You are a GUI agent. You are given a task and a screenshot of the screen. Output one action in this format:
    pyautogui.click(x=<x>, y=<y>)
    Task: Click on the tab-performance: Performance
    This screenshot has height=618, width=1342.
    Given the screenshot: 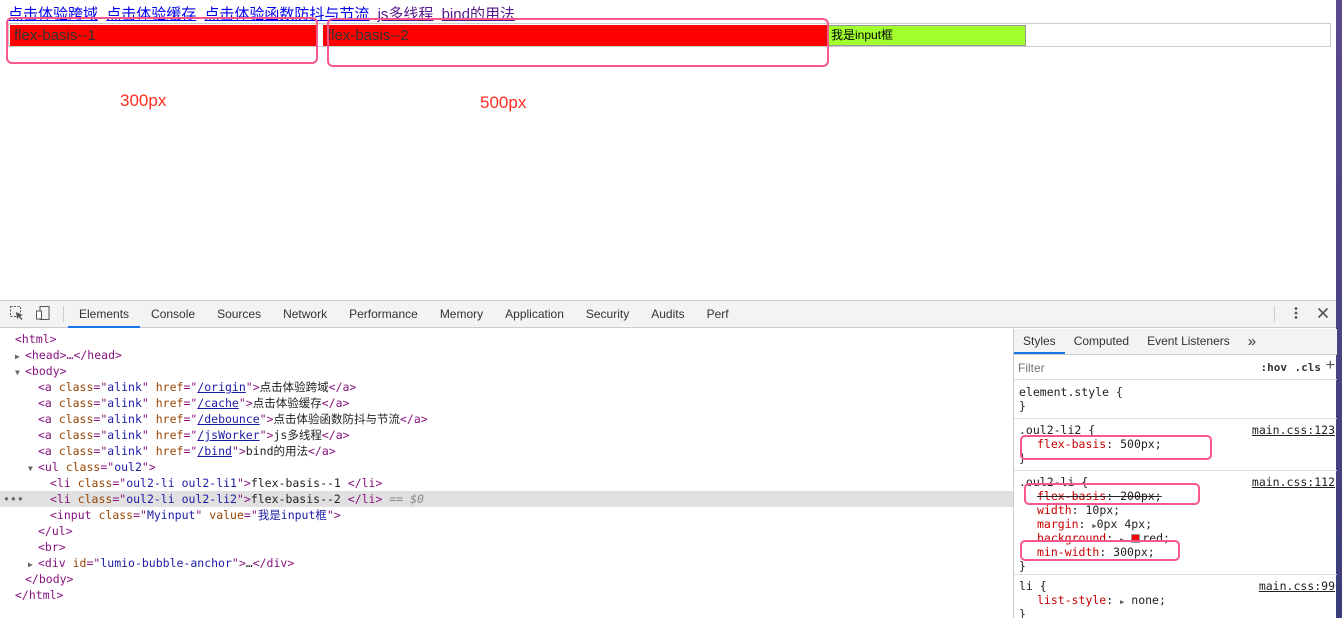 What is the action you would take?
    pyautogui.click(x=383, y=314)
    